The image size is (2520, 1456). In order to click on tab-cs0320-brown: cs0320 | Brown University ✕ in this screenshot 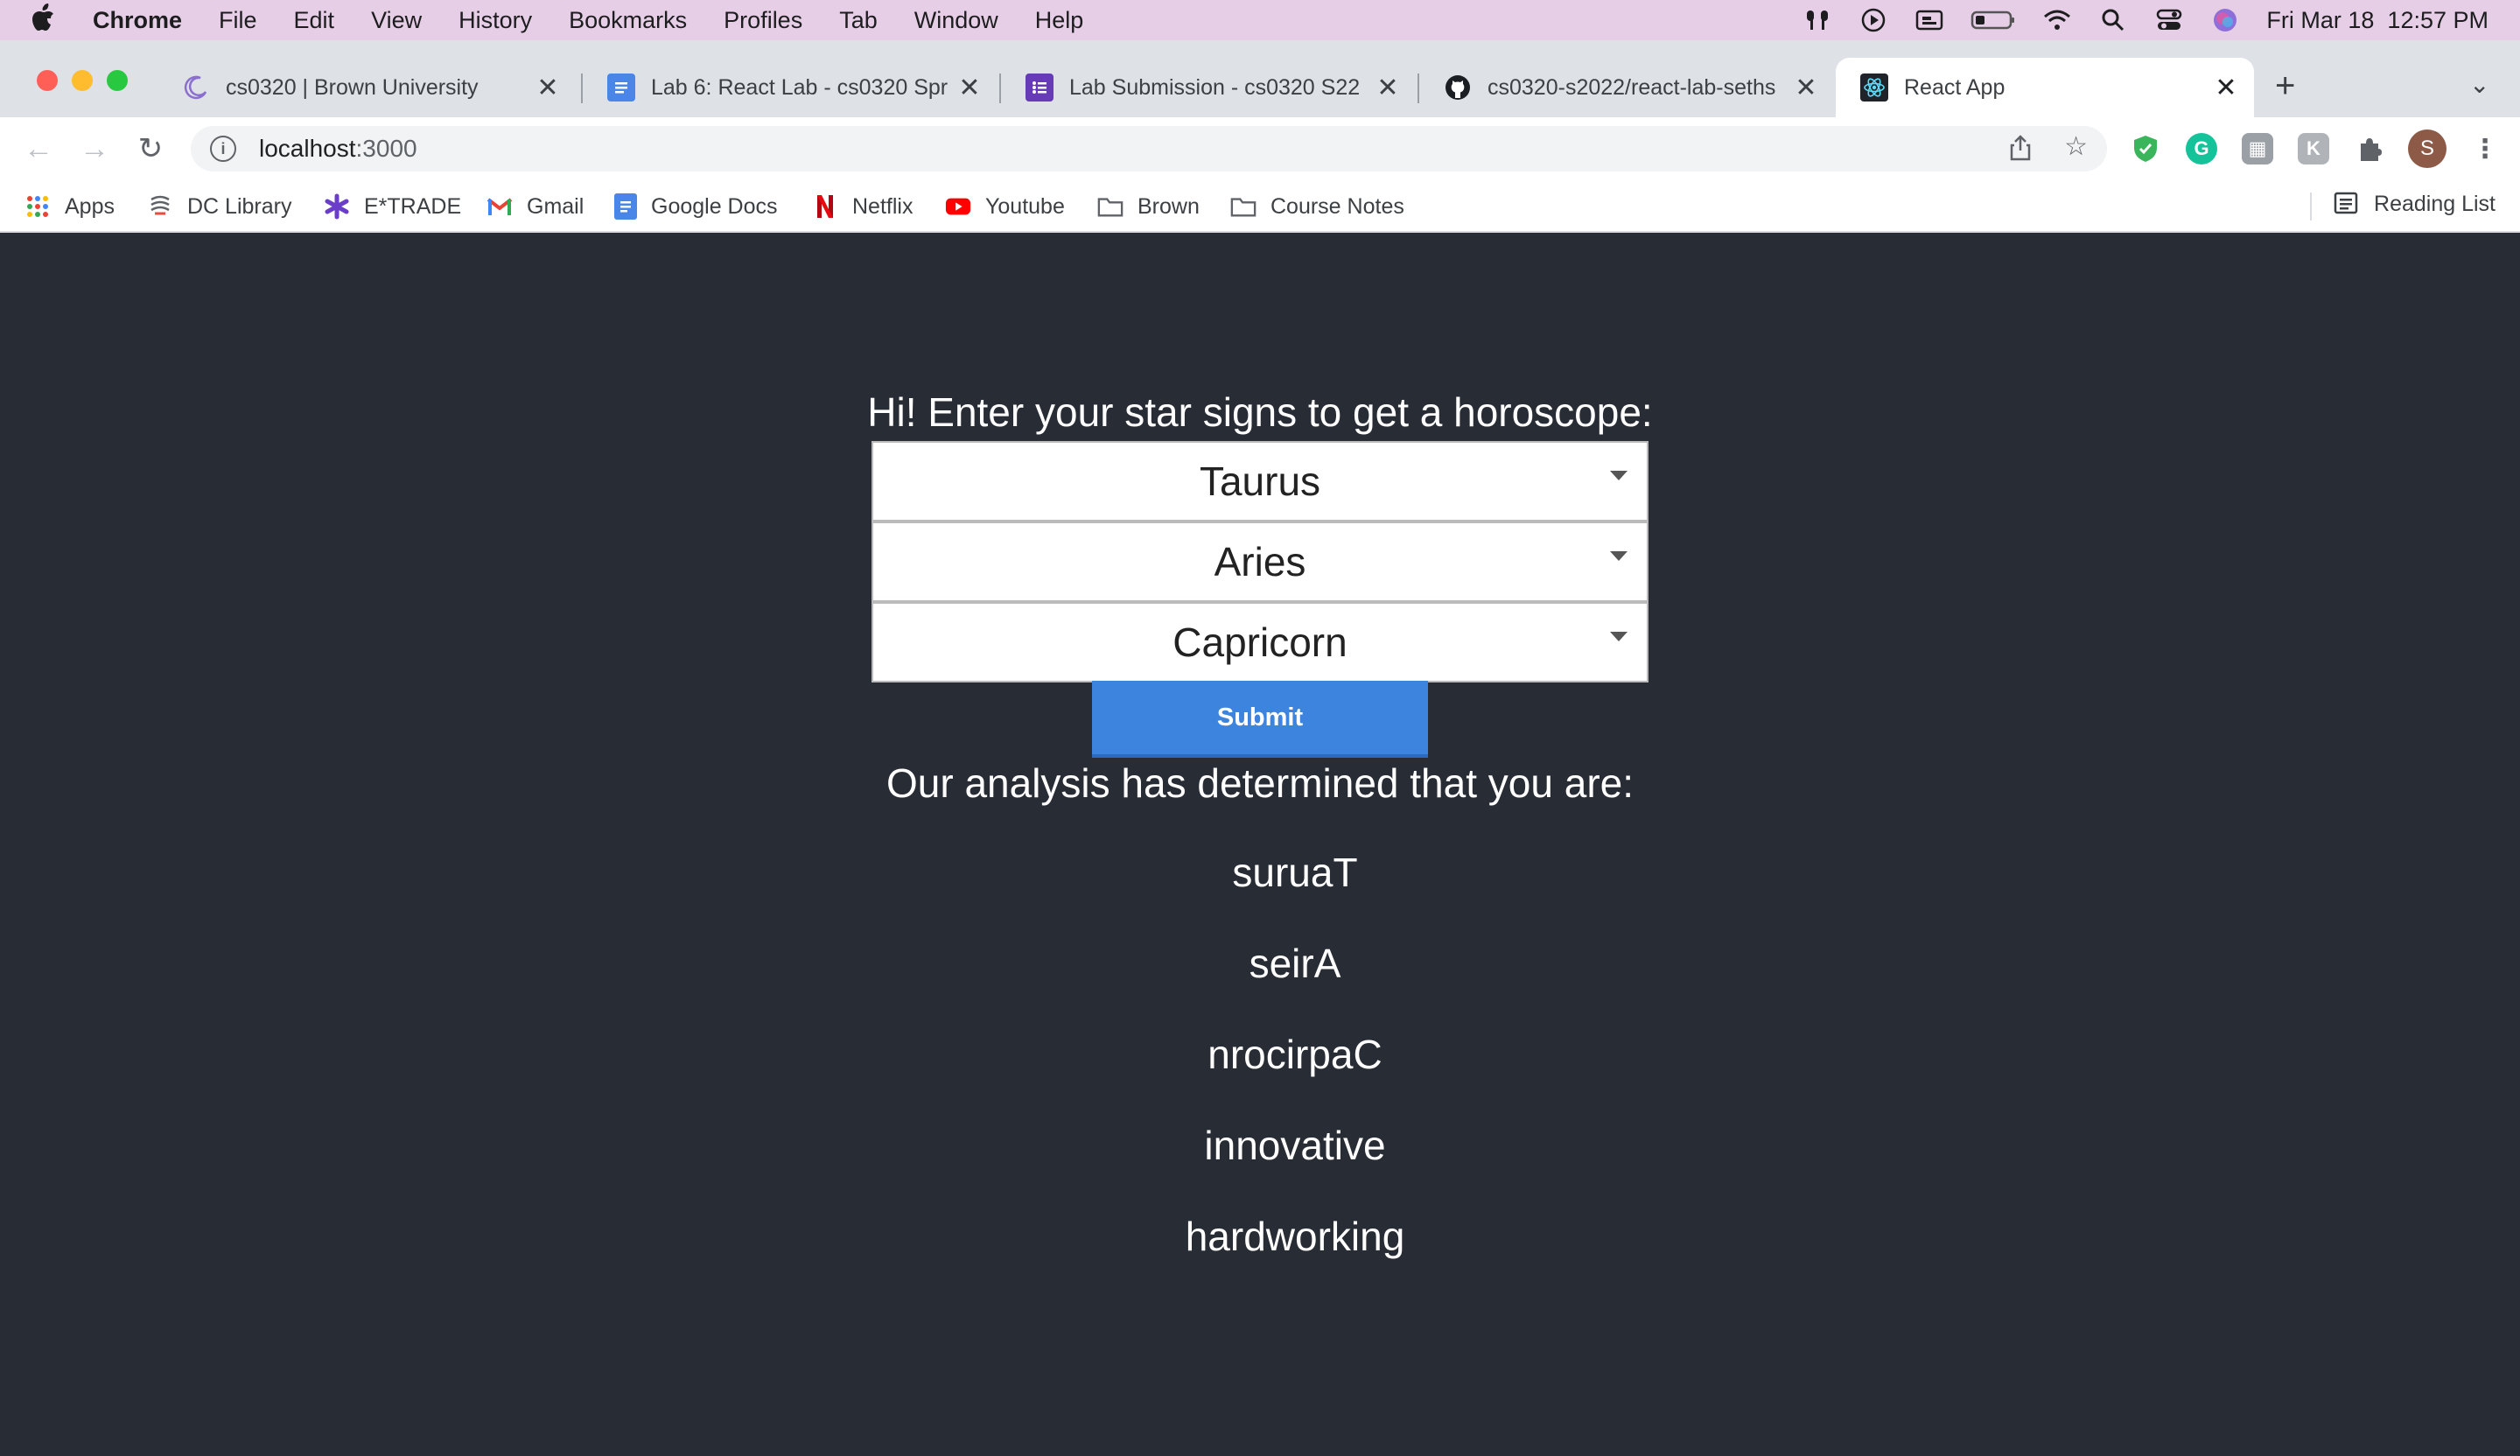, I will do `click(367, 87)`.